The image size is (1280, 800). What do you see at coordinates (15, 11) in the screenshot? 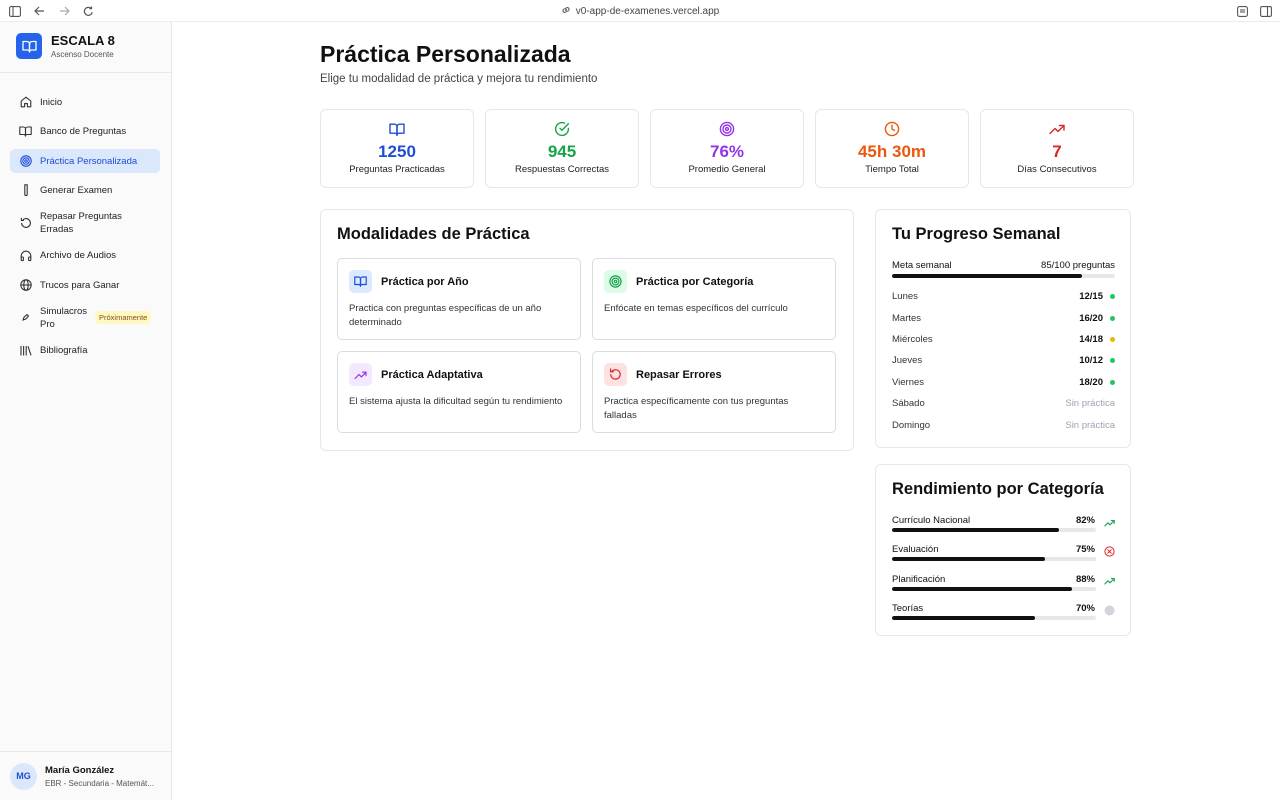
I see `sidebar-toggle-icon` at bounding box center [15, 11].